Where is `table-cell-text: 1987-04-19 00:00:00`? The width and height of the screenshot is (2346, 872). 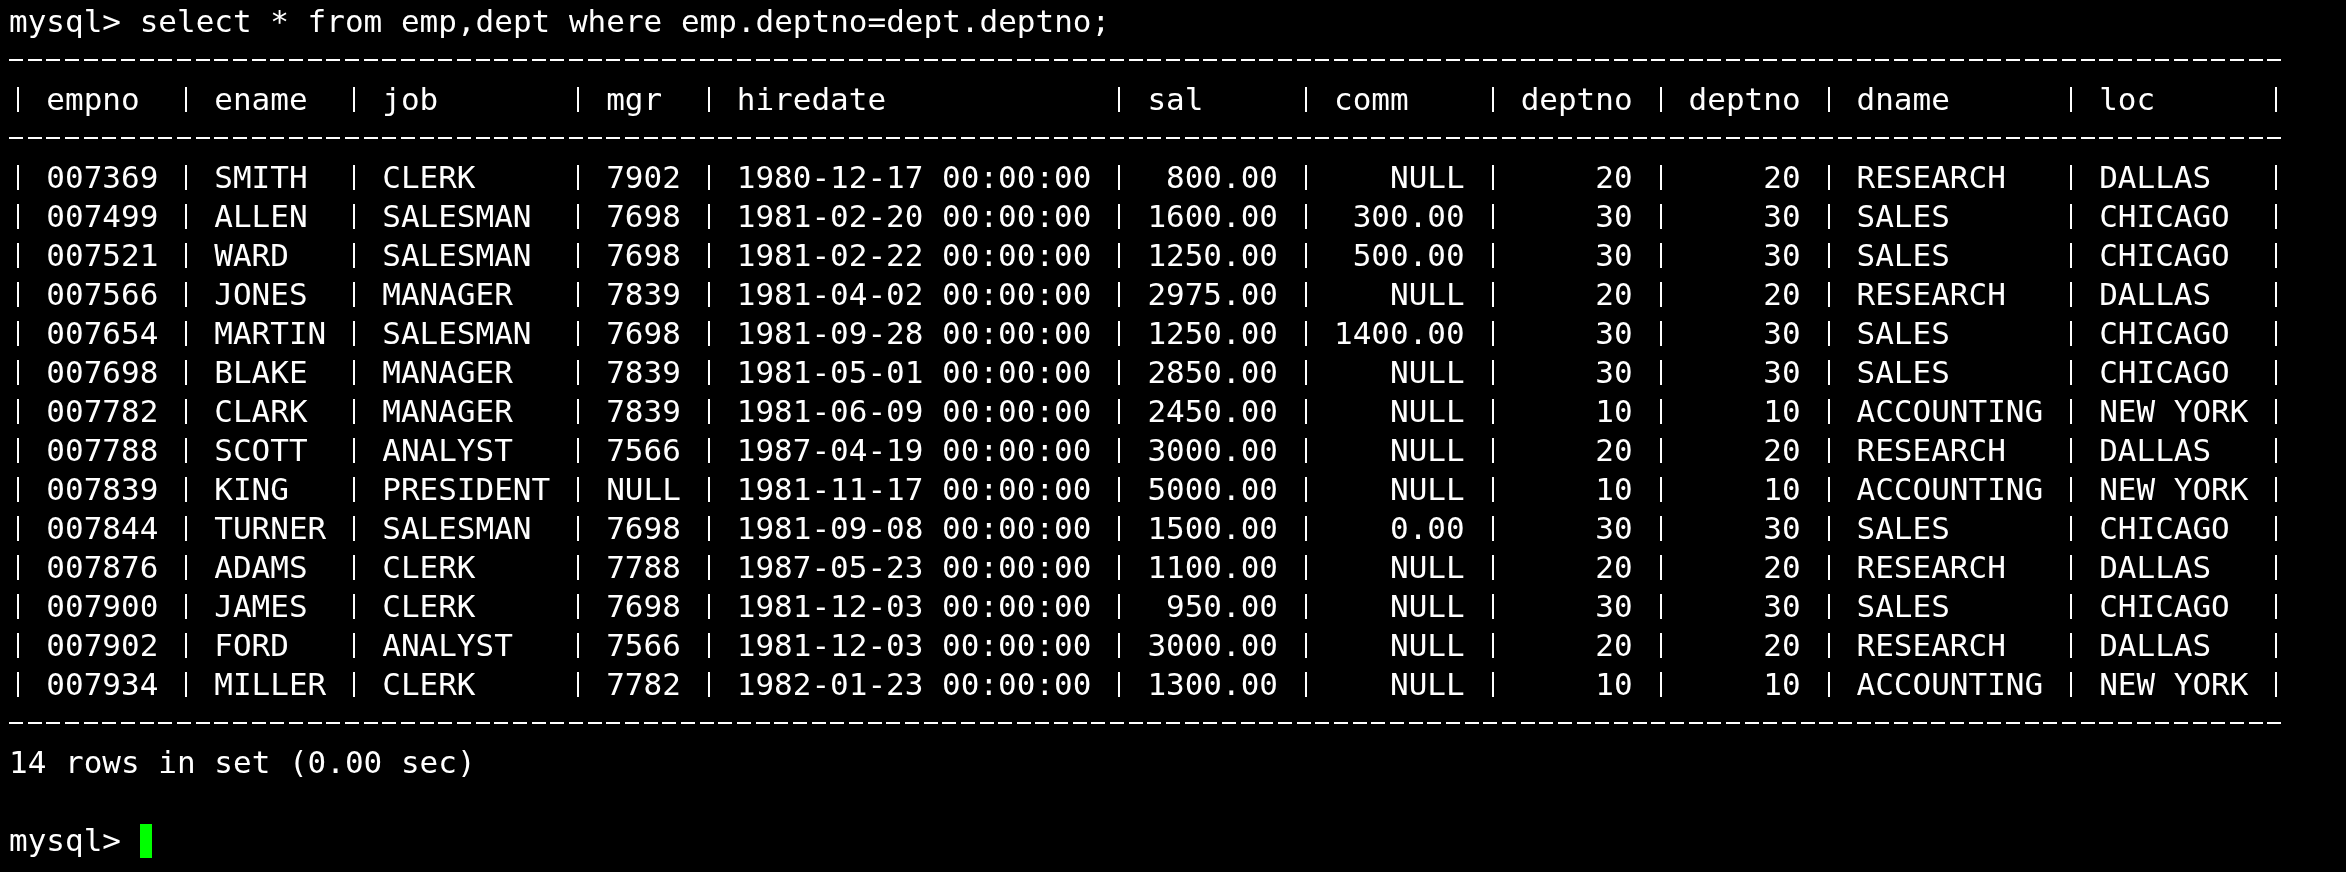 table-cell-text: 1987-04-19 00:00:00 is located at coordinates (914, 450).